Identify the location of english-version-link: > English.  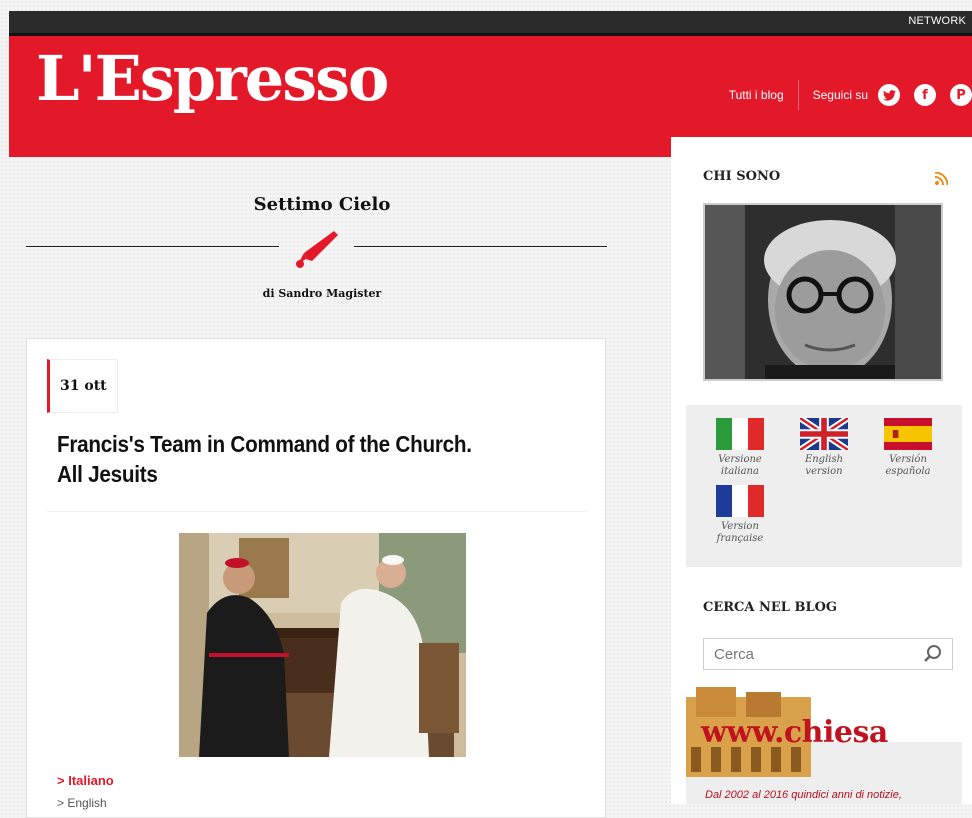
(82, 803).